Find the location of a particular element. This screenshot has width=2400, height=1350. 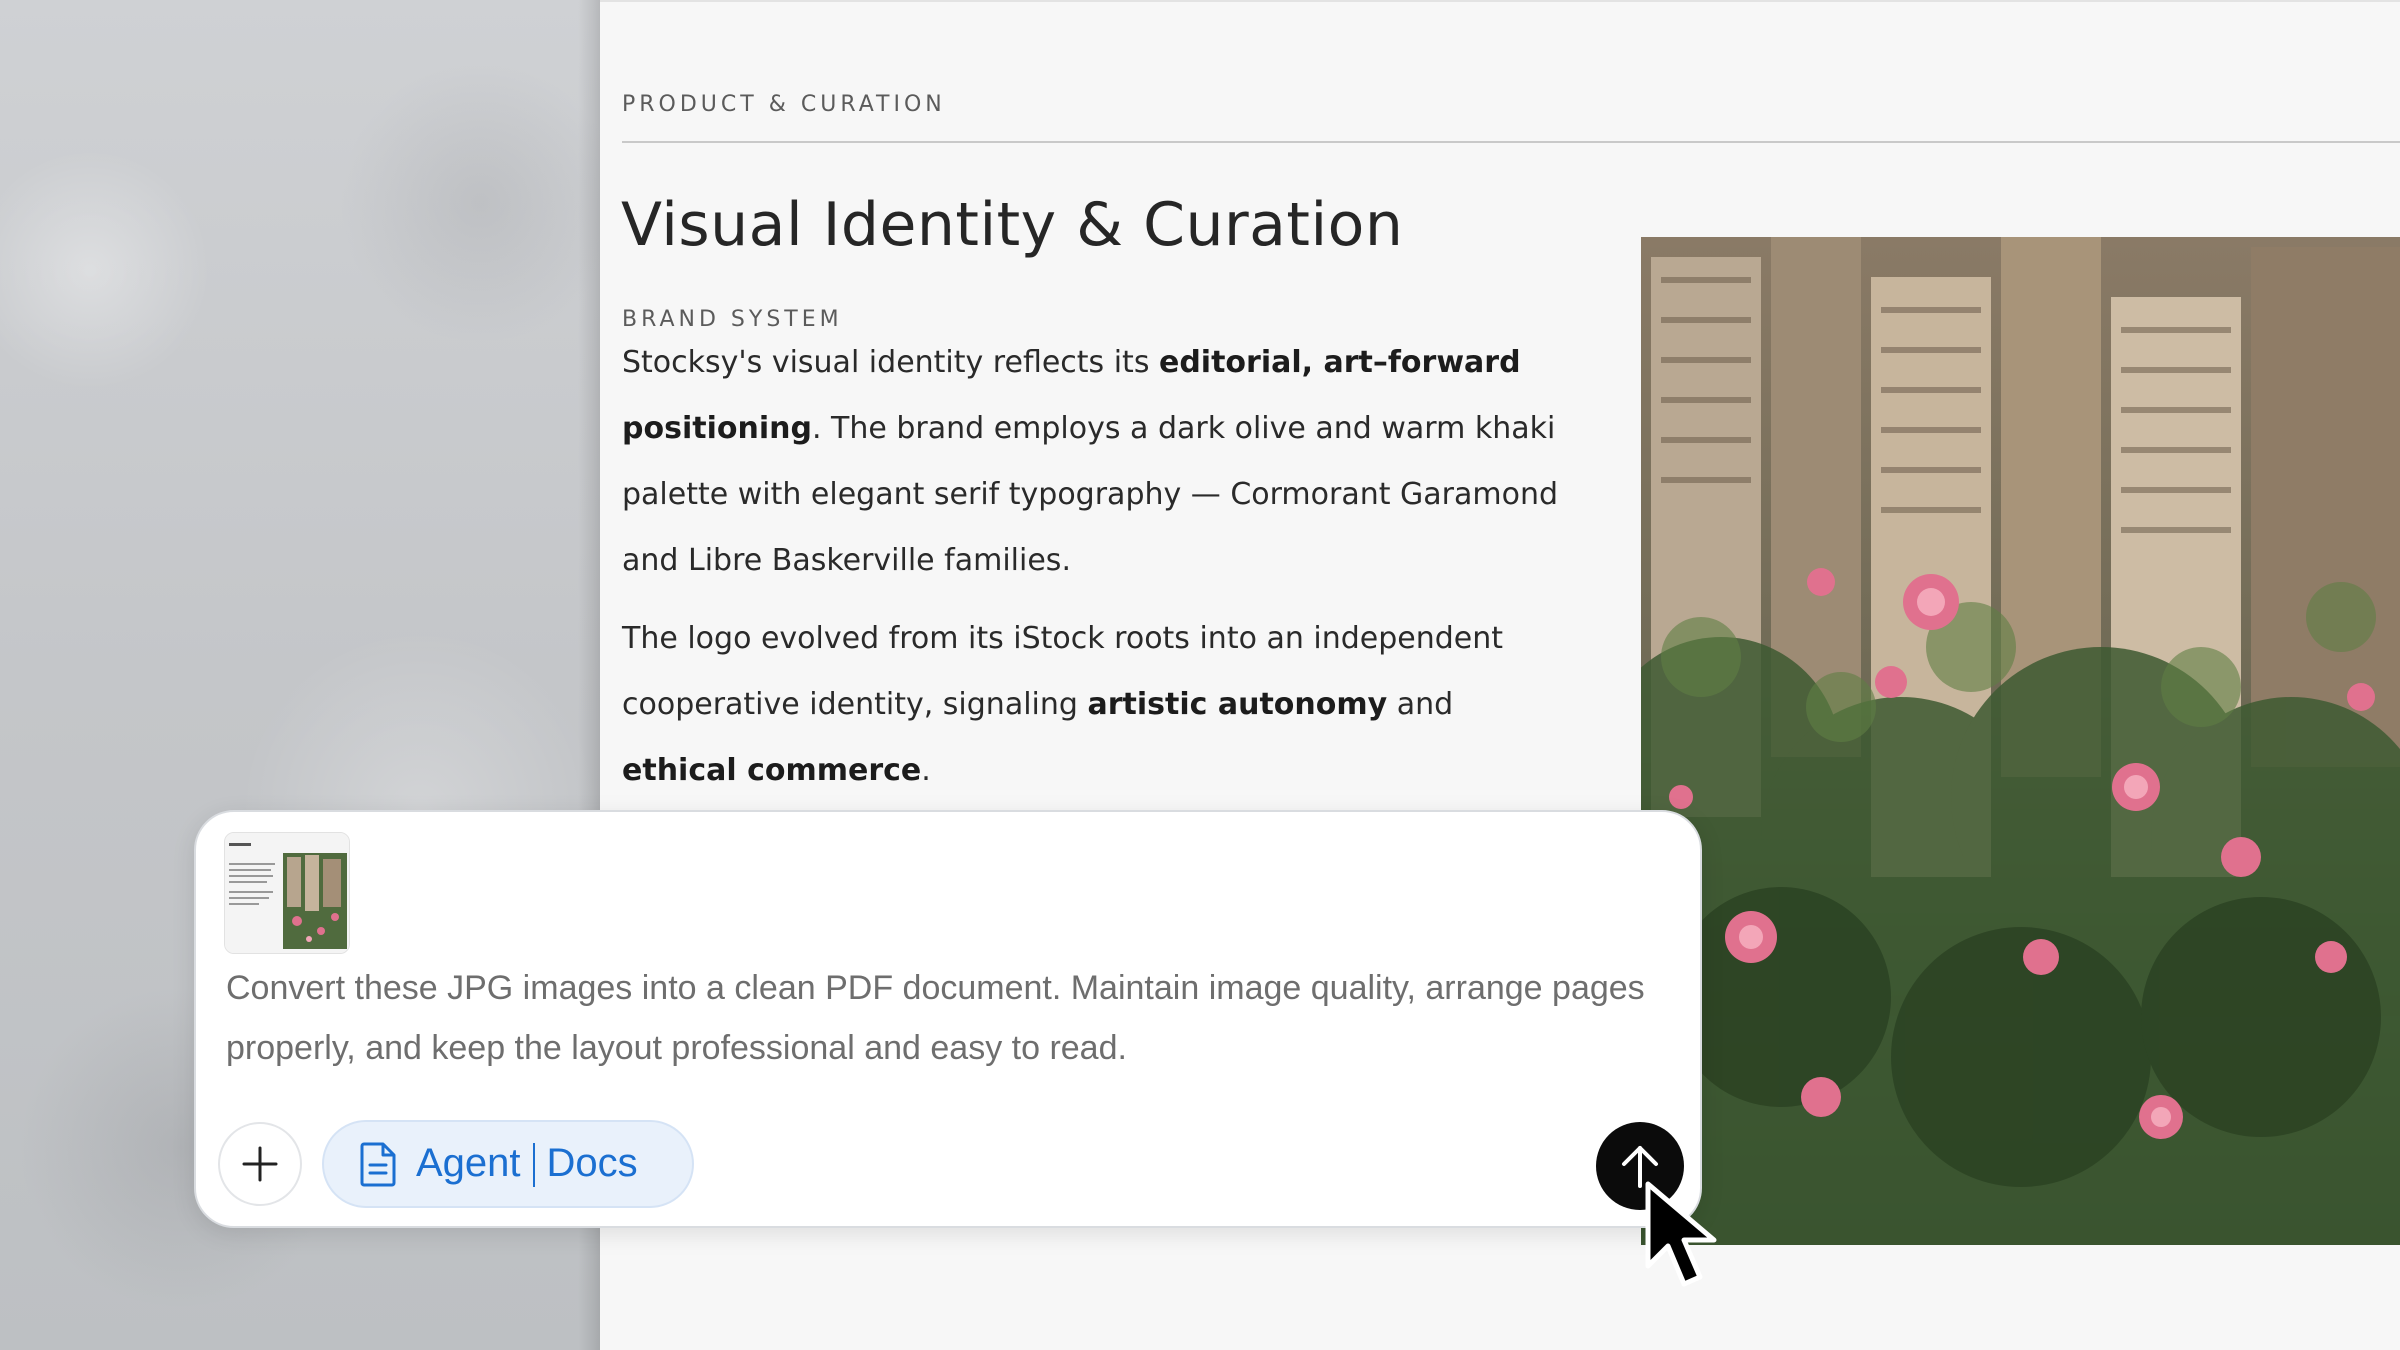

document-thumbnail-icon is located at coordinates (287, 893).